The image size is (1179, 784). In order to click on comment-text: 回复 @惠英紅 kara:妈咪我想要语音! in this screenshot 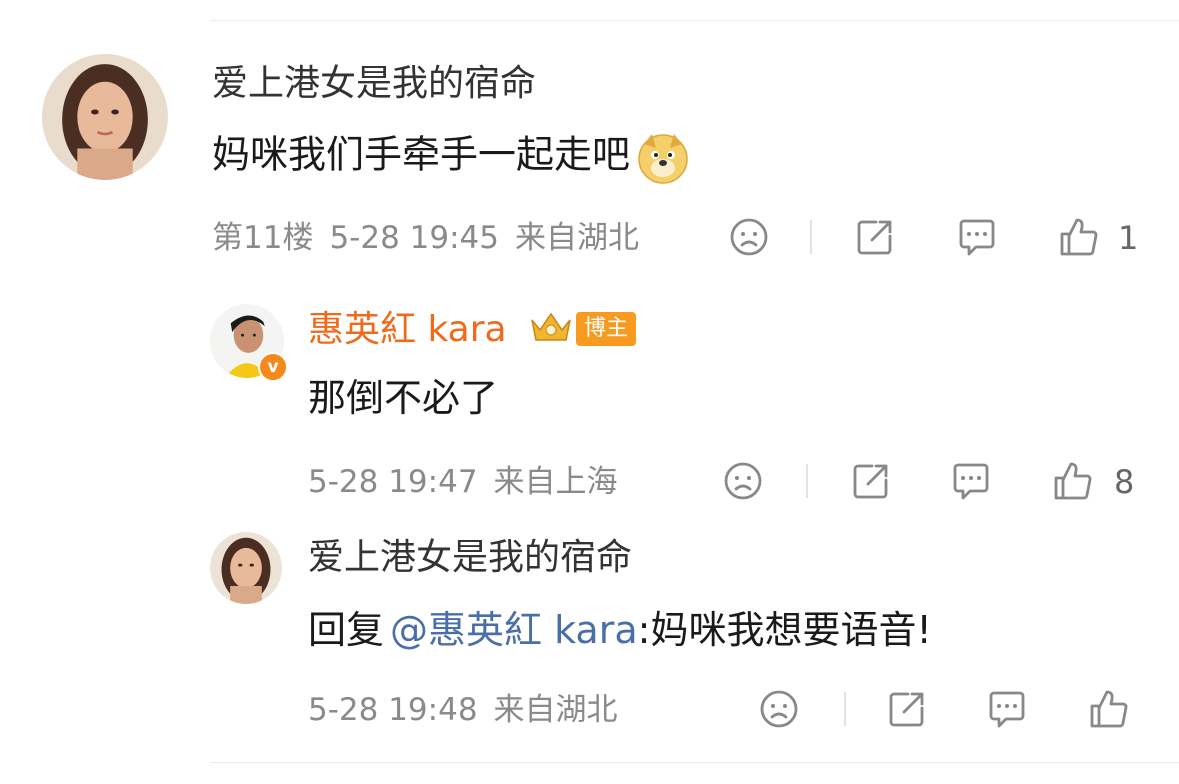, I will do `click(620, 630)`.